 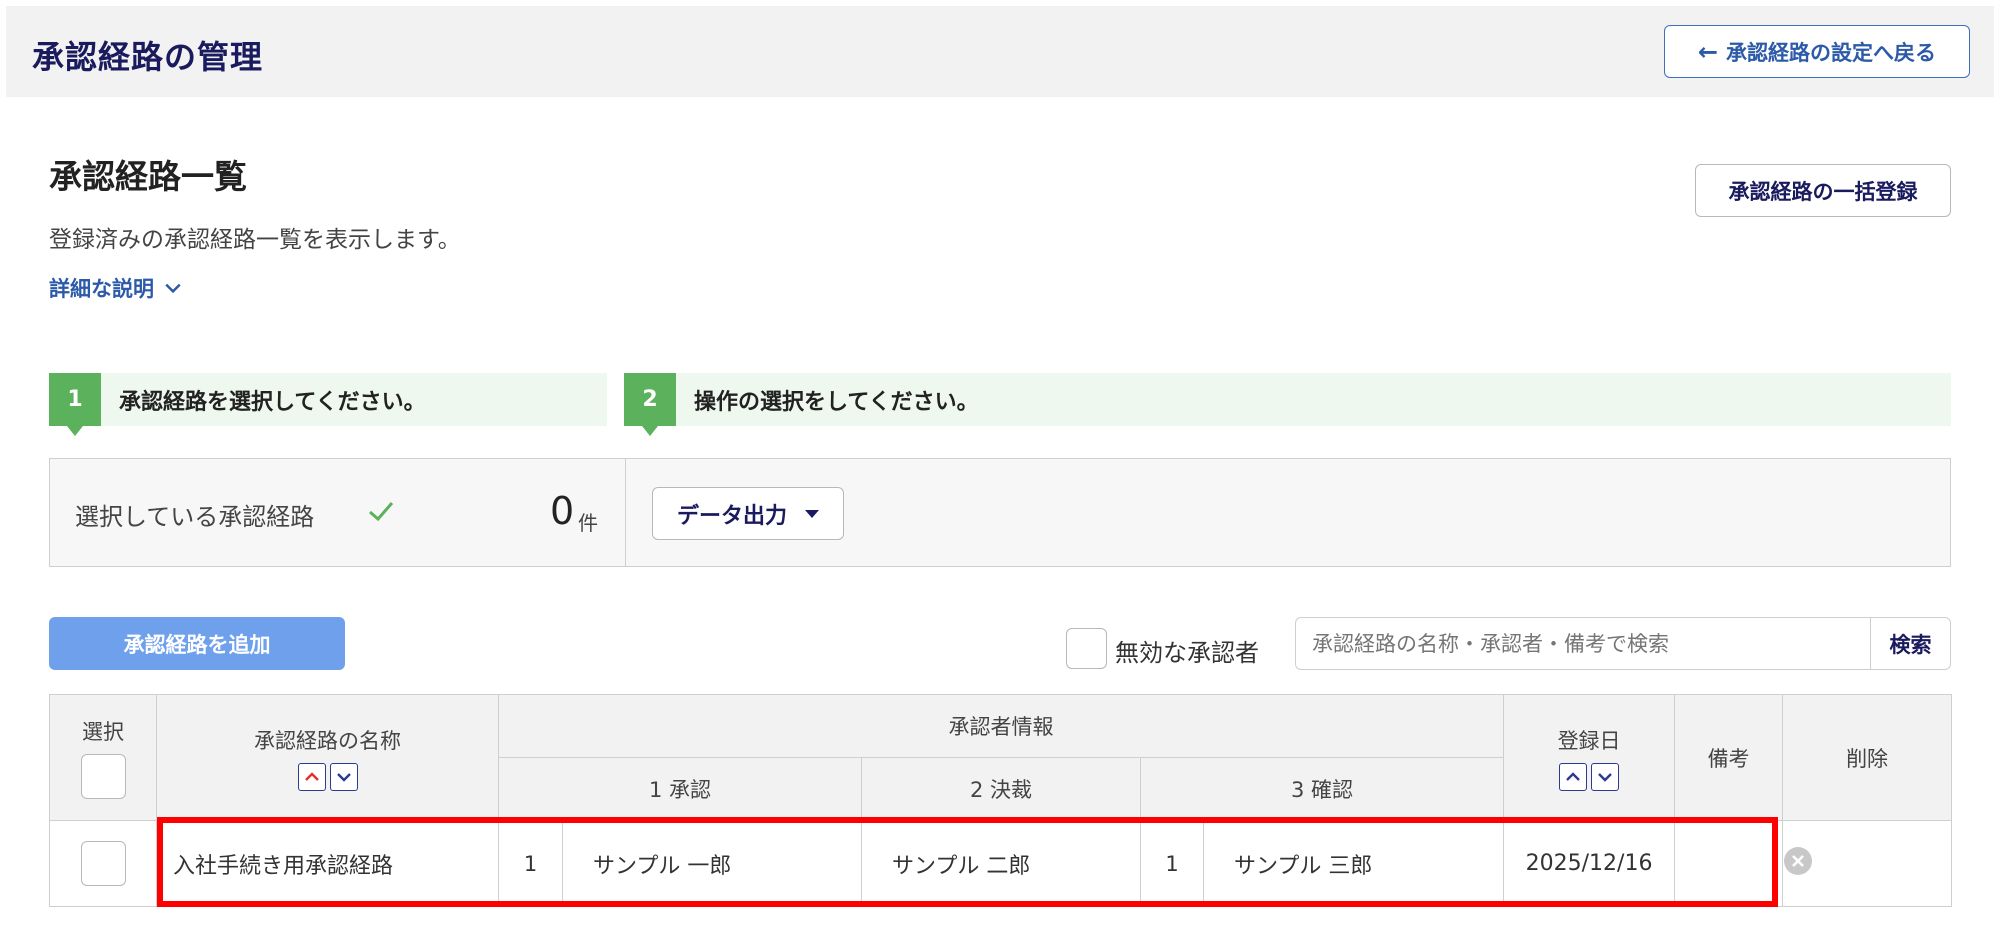 What do you see at coordinates (1086, 648) in the screenshot?
I see `inactive-approver-checkbox` at bounding box center [1086, 648].